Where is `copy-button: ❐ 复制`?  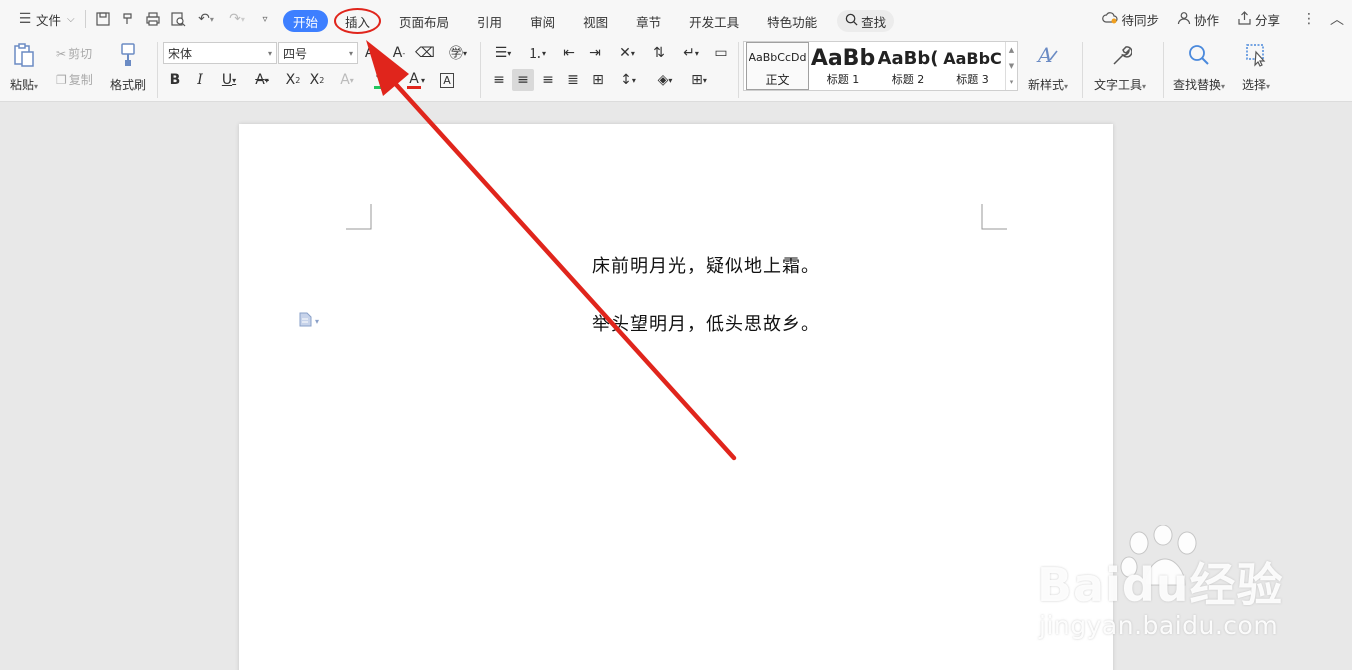 copy-button: ❐ 复制 is located at coordinates (74, 79).